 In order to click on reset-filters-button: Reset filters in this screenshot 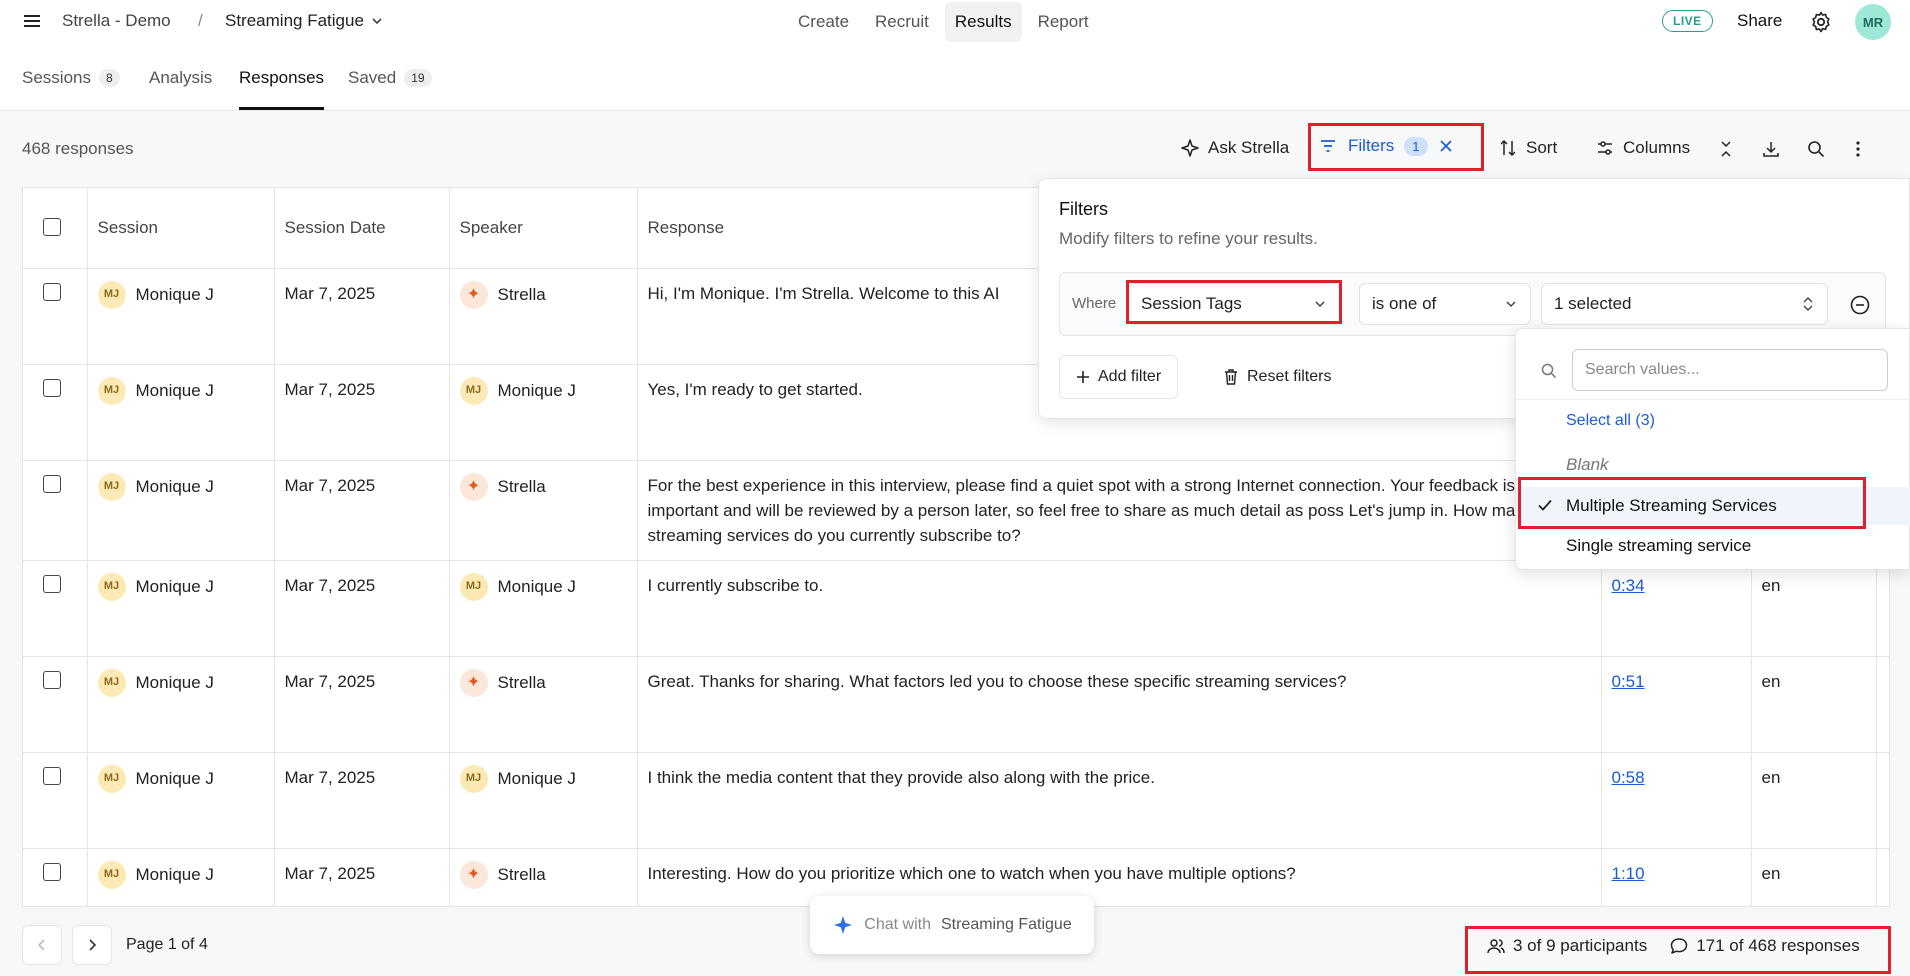, I will do `click(1277, 377)`.